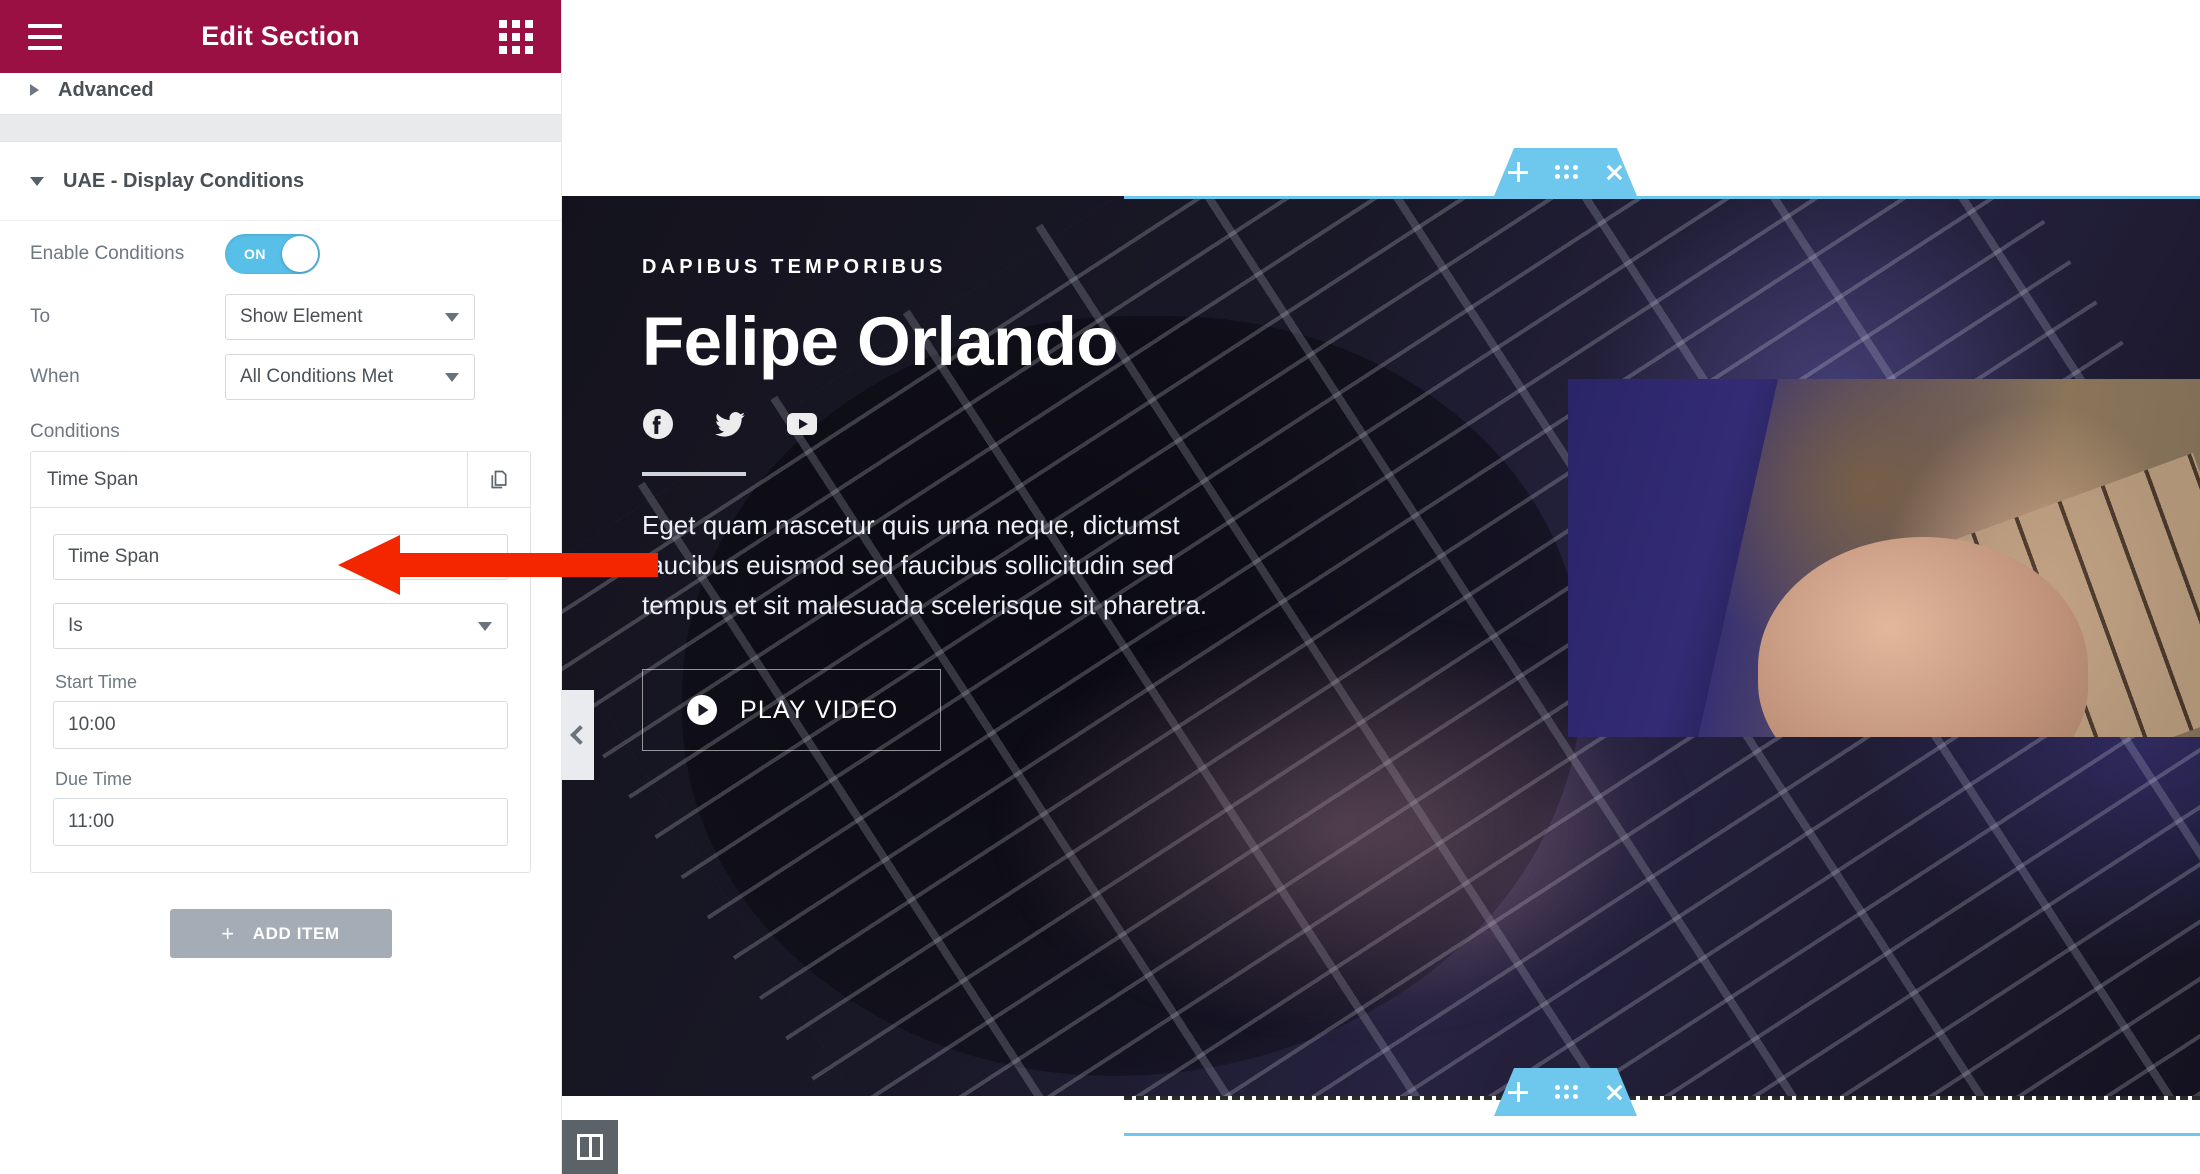 This screenshot has height=1174, width=2200. I want to click on section-selection-bottom-border, so click(1662, 1134).